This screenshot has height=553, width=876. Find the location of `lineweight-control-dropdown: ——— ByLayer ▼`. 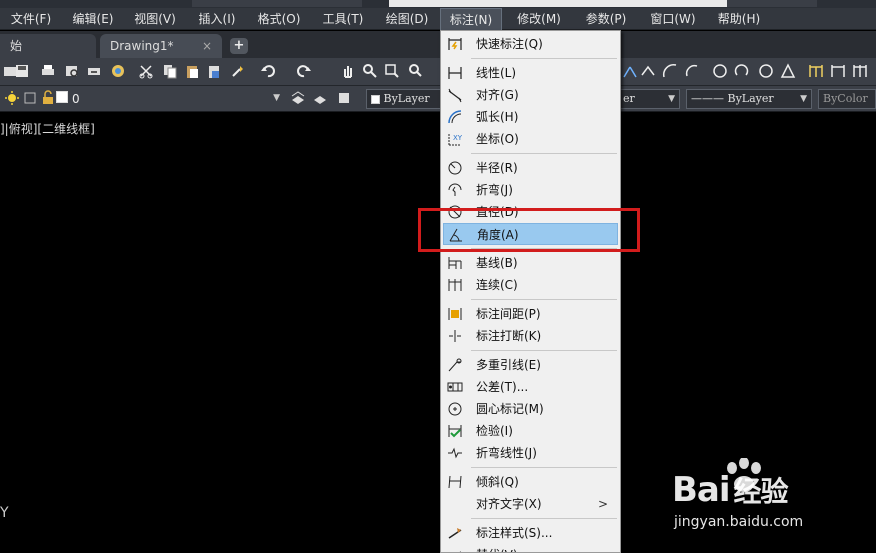

lineweight-control-dropdown: ——— ByLayer ▼ is located at coordinates (749, 99).